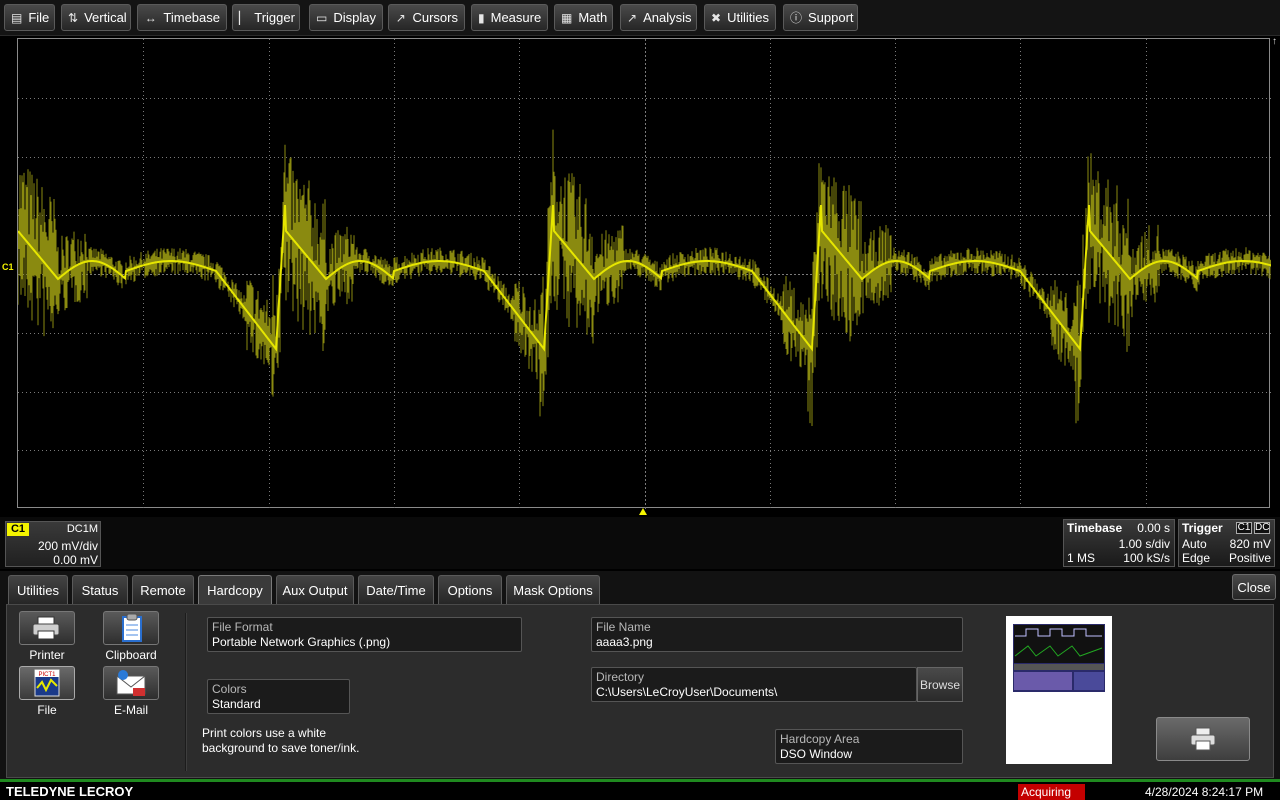  Describe the element at coordinates (315, 589) in the screenshot. I see `tab-aux-output: Aux Output` at that location.